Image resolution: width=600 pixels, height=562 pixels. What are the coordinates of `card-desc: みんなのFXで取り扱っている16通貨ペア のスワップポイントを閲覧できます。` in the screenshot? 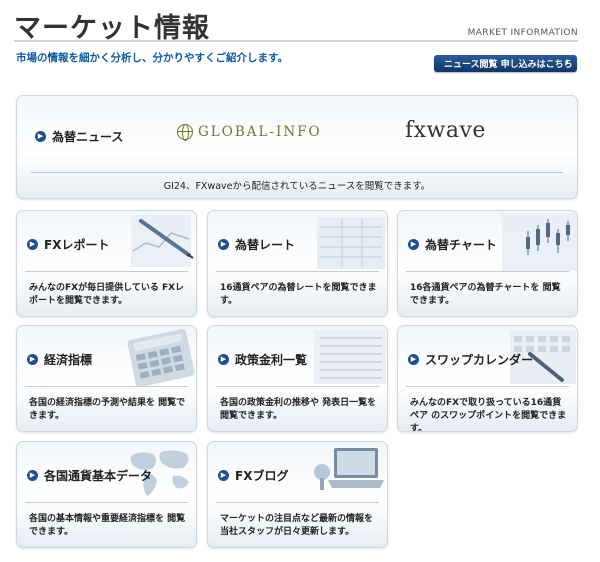 It's located at (488, 415).